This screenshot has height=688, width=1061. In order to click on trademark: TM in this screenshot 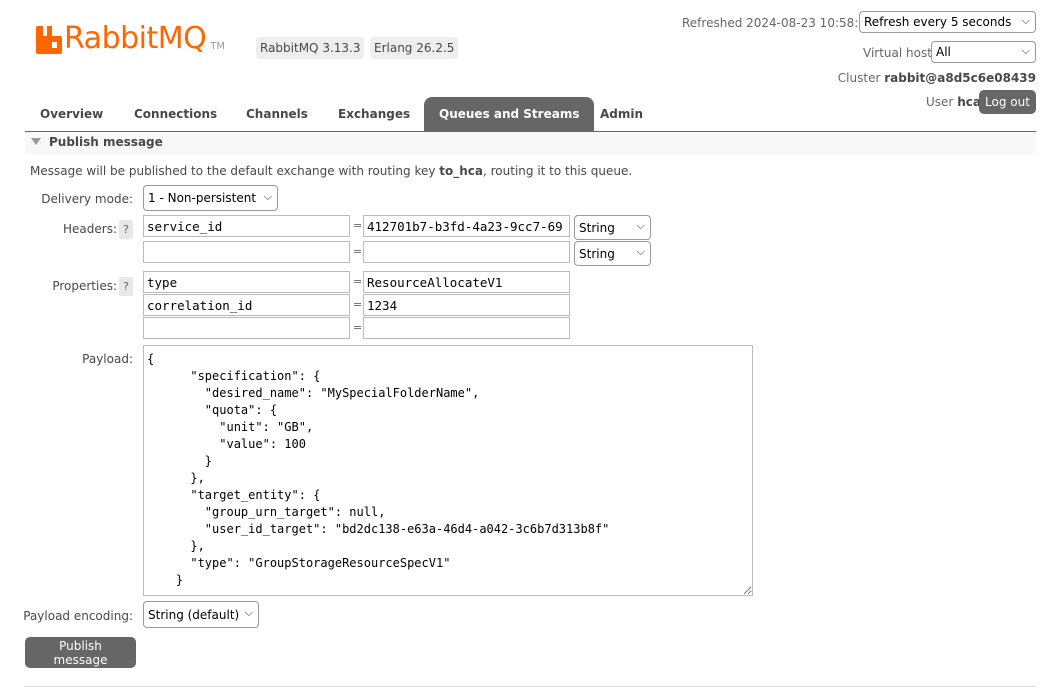, I will do `click(217, 46)`.